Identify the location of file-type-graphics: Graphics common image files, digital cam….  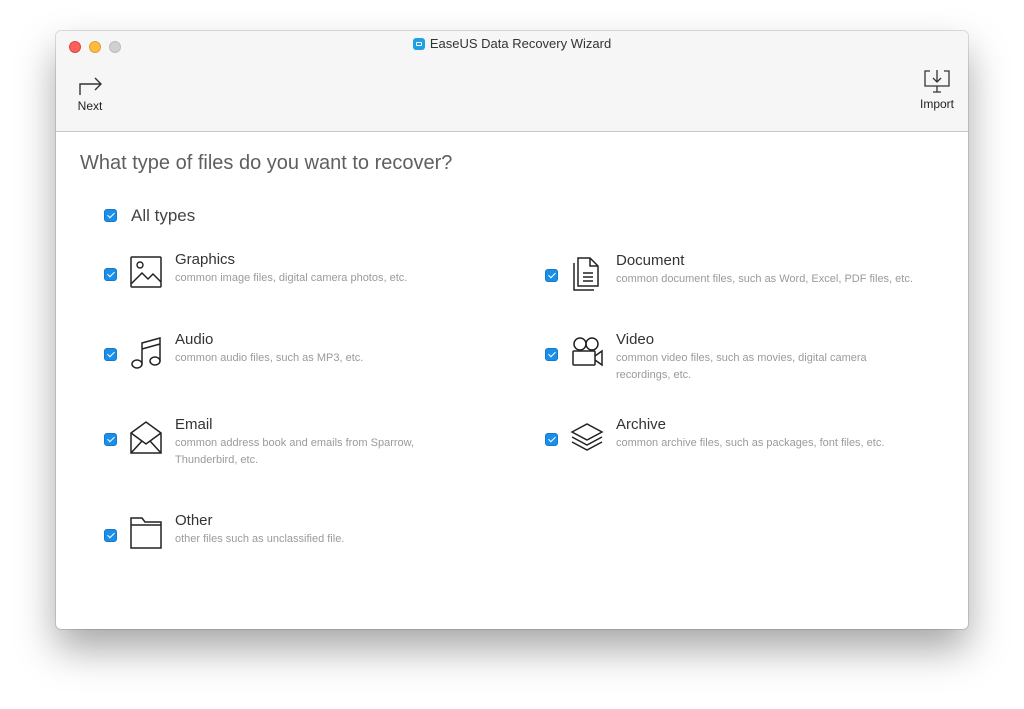
(294, 283).